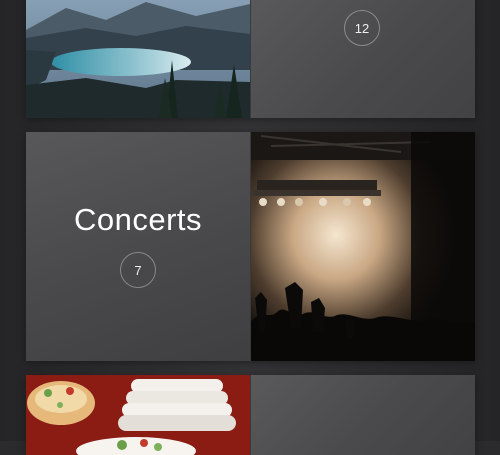 This screenshot has width=500, height=455. I want to click on food-plates-photo, so click(138, 415).